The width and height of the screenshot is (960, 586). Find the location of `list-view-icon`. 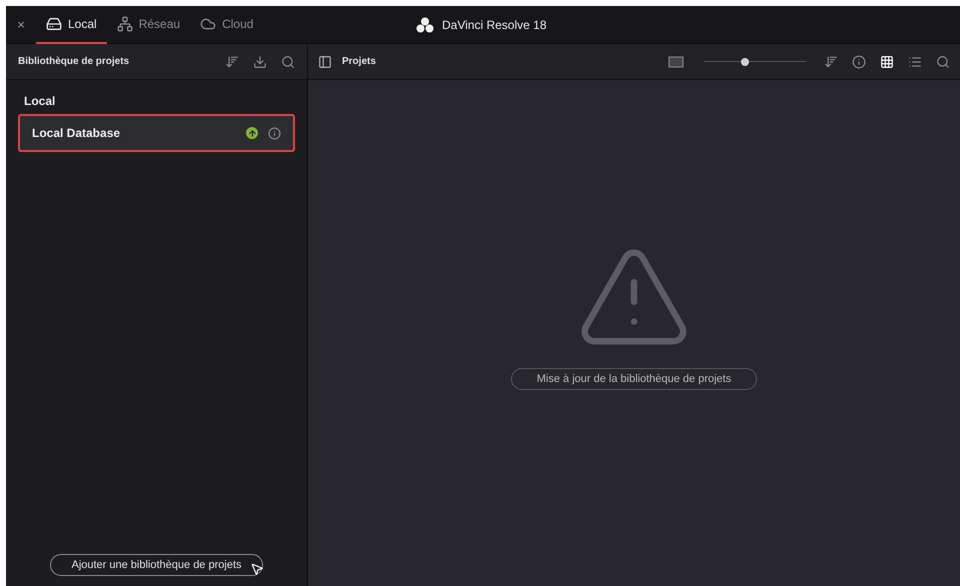

list-view-icon is located at coordinates (915, 61).